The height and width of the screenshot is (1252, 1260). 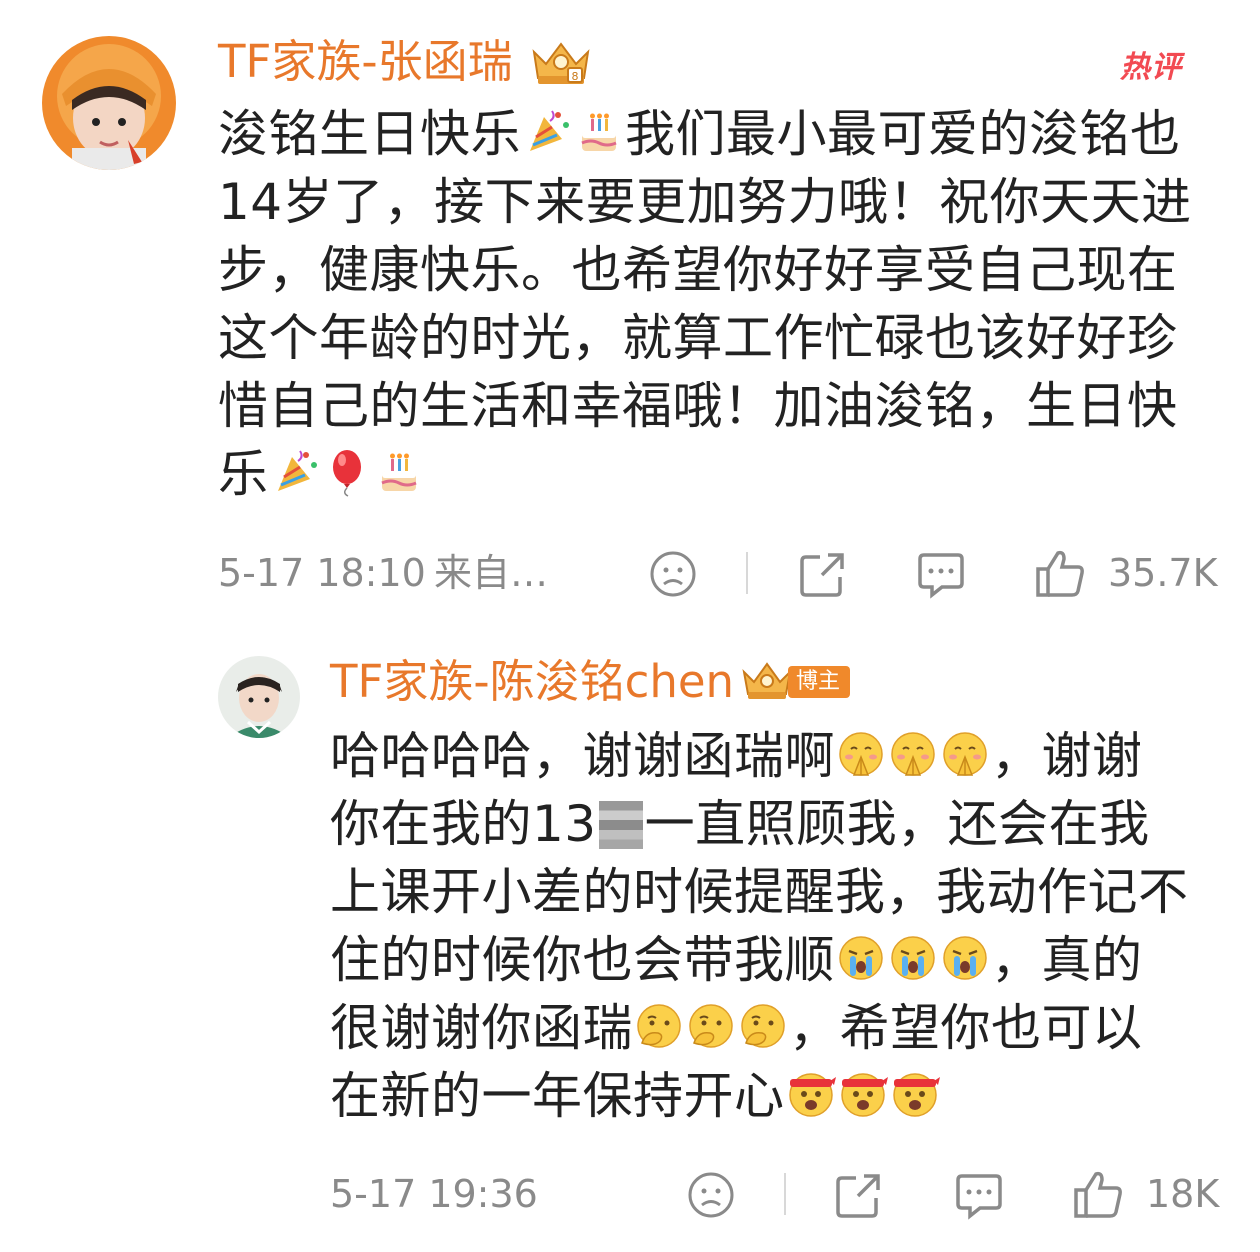 What do you see at coordinates (575, 76) in the screenshot?
I see `svg-text: 8` at bounding box center [575, 76].